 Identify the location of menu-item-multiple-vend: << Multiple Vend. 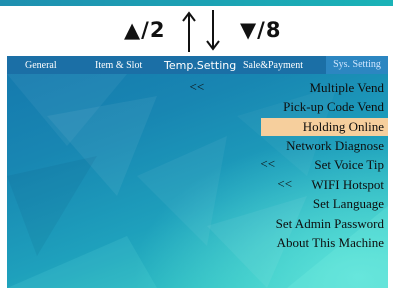
(286, 88).